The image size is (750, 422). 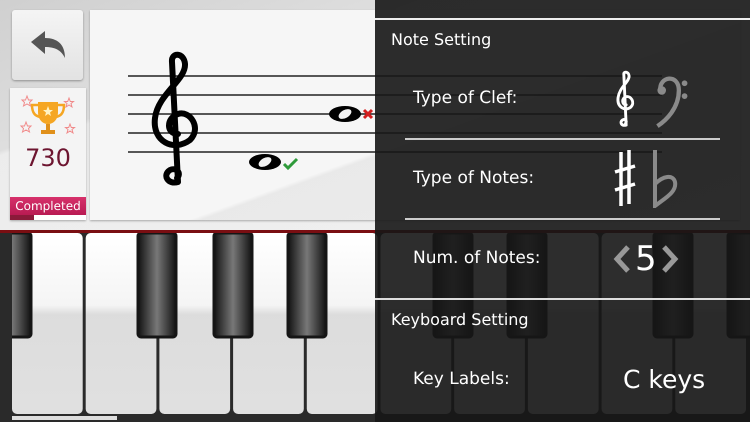 I want to click on back-arrow-icon, so click(x=47, y=45).